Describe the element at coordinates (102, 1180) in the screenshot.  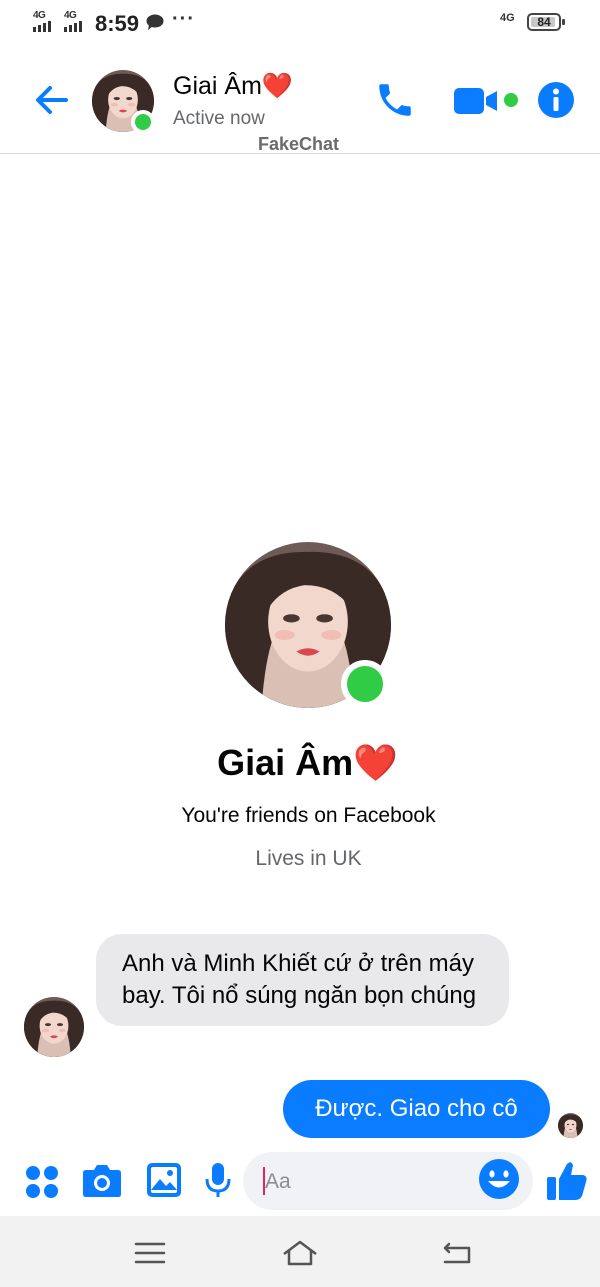
I see `camera-icon` at that location.